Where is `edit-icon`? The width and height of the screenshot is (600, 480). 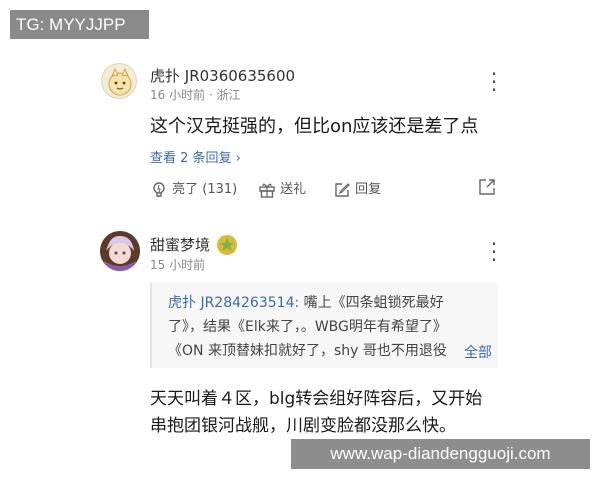 edit-icon is located at coordinates (342, 189).